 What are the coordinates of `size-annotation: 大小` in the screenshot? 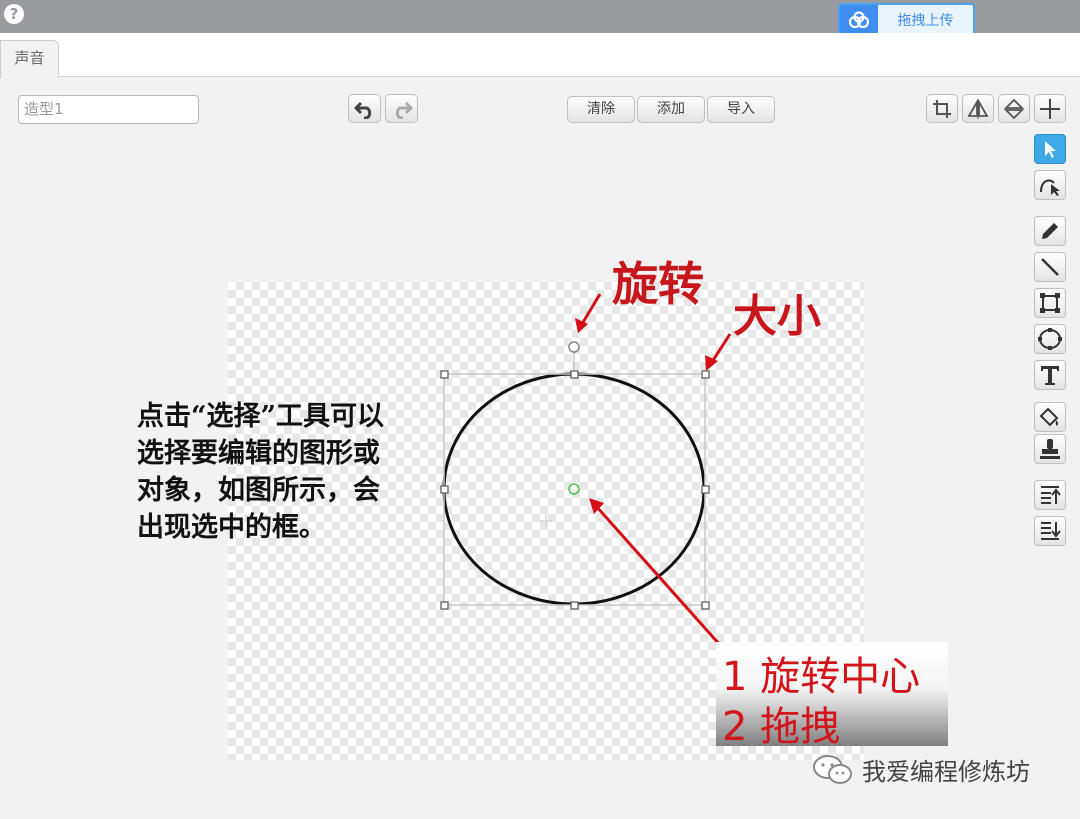 It's located at (777, 316).